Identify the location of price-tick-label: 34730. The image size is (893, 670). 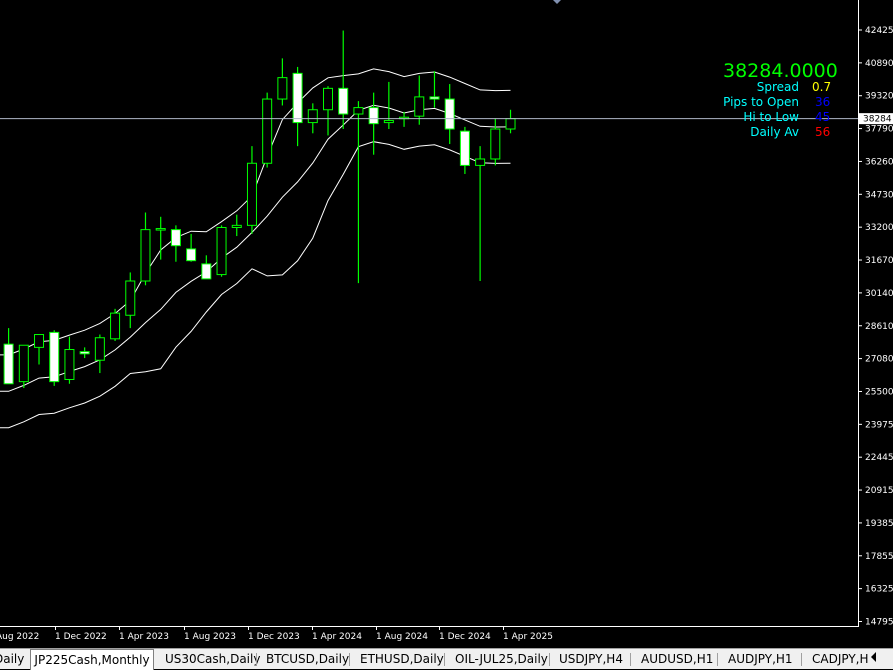
(879, 195).